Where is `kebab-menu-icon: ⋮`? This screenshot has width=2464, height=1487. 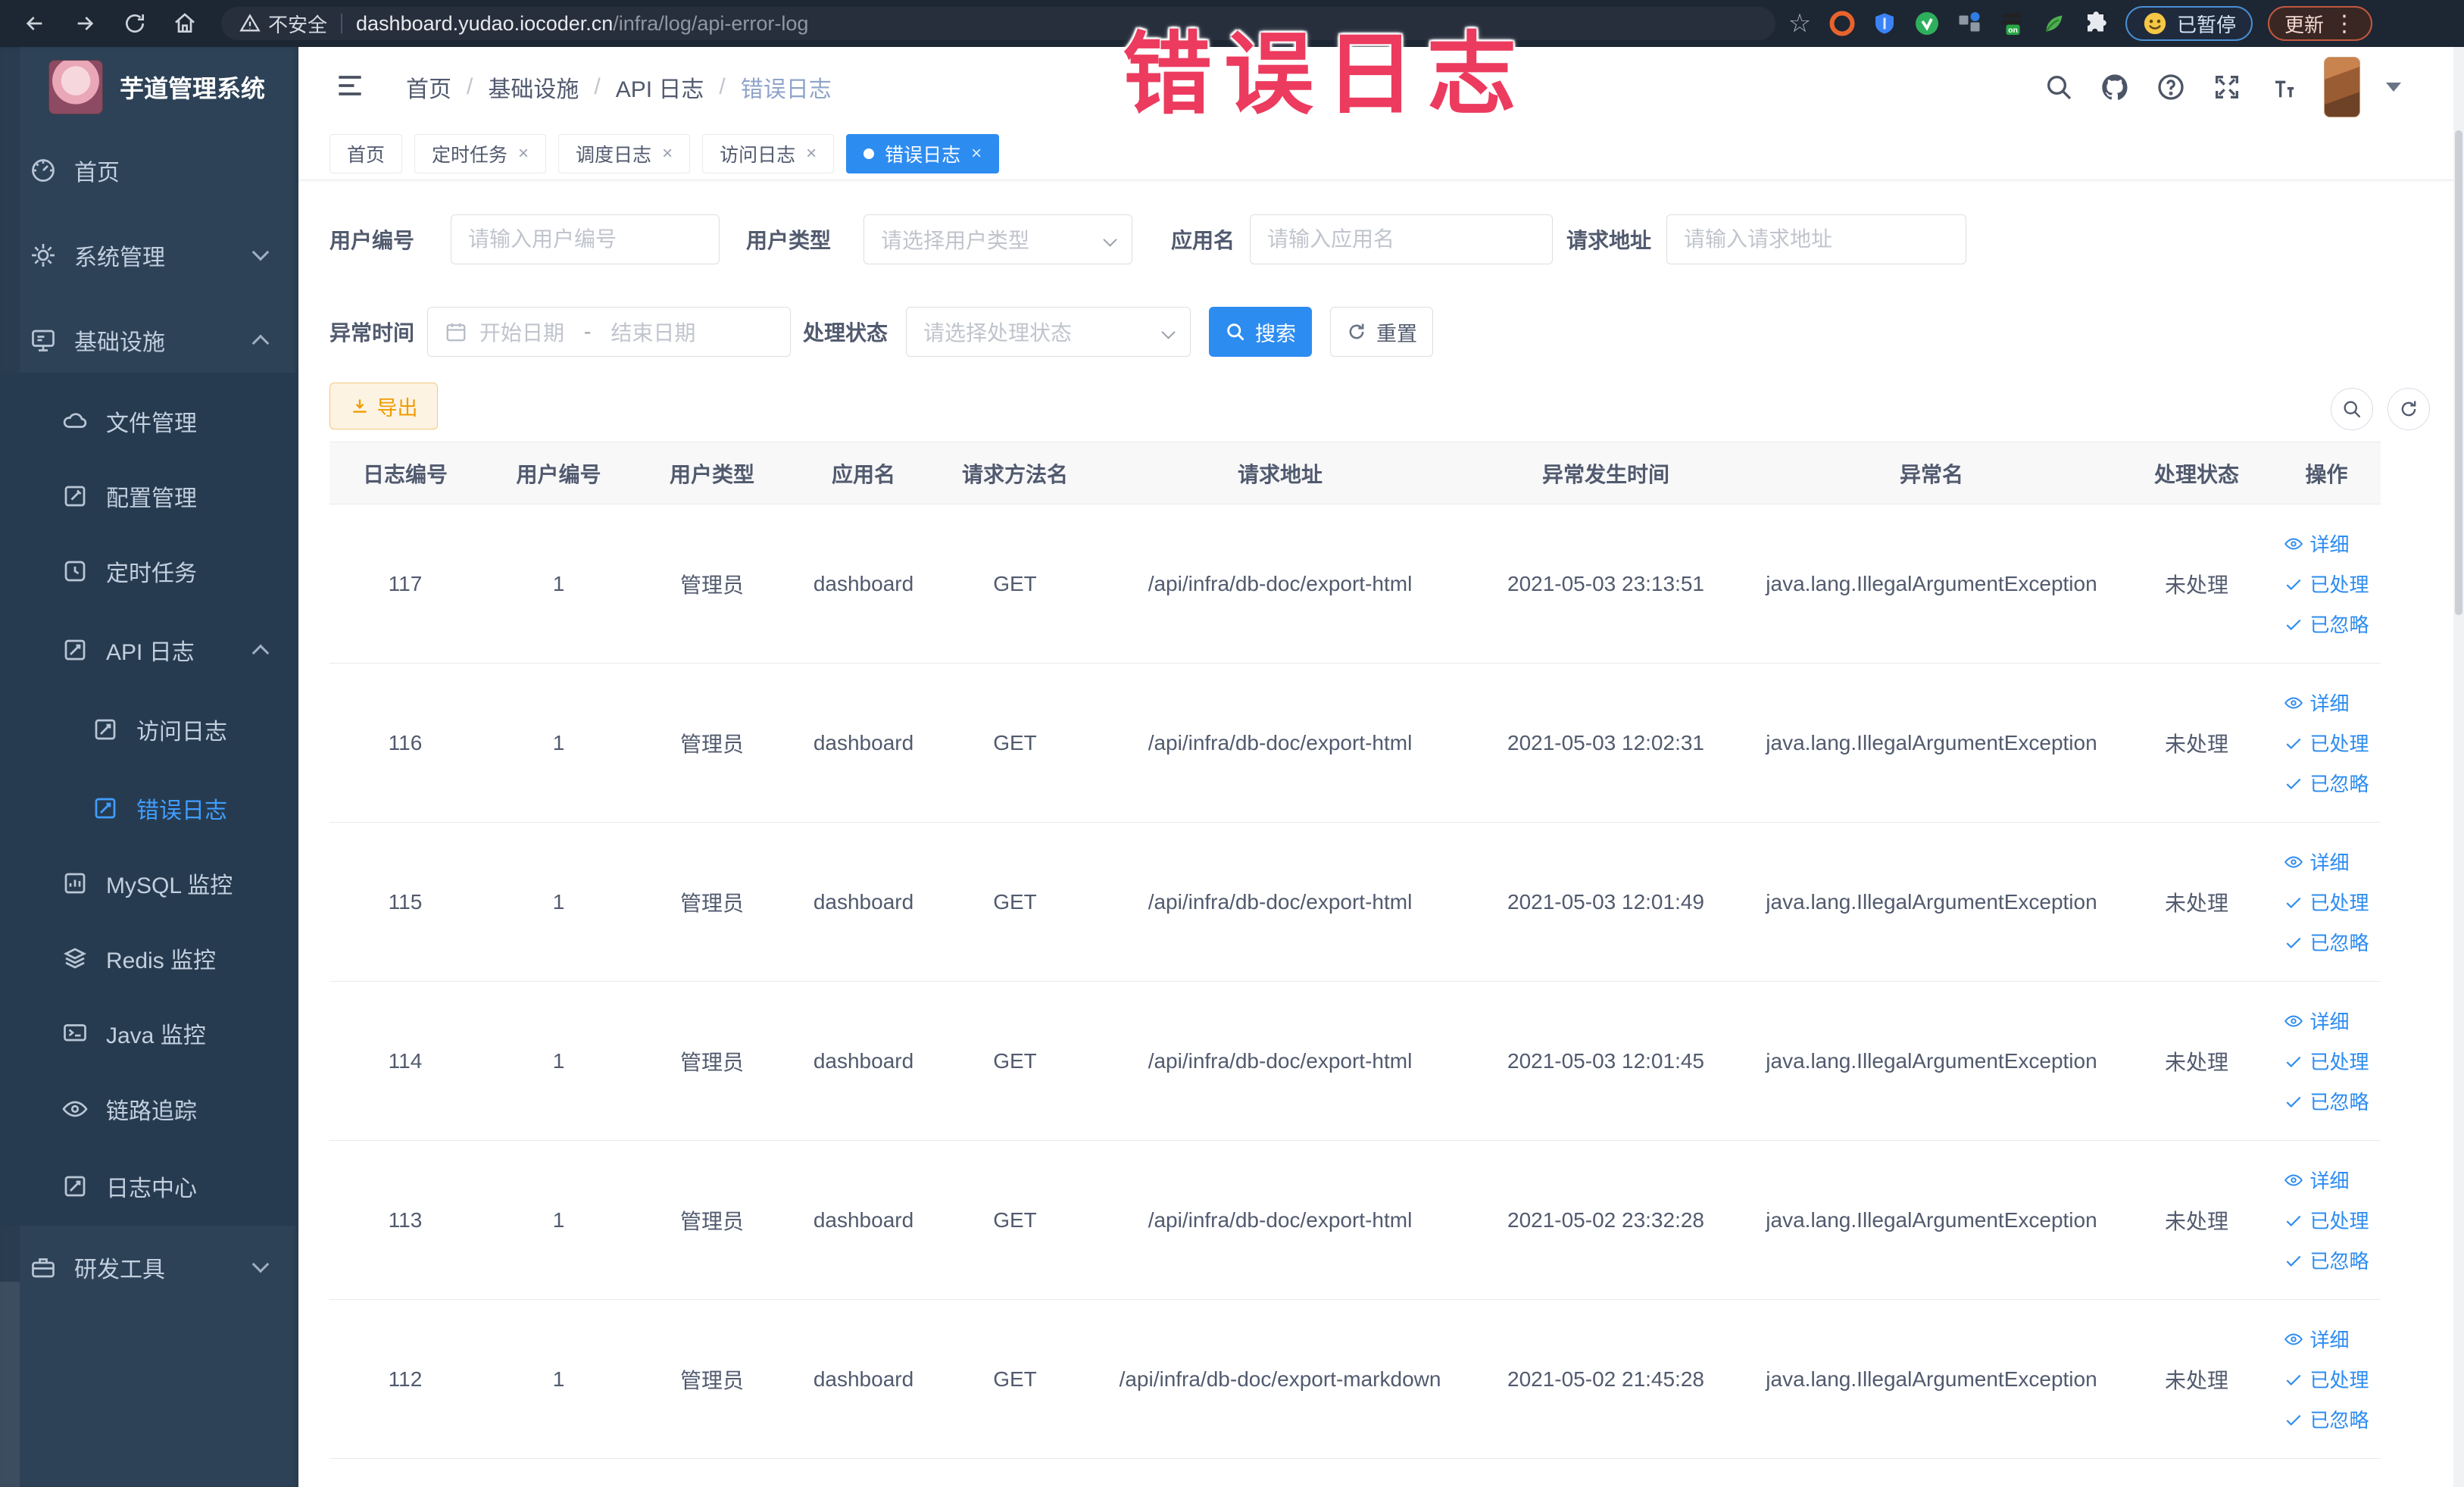 kebab-menu-icon: ⋮ is located at coordinates (2344, 24).